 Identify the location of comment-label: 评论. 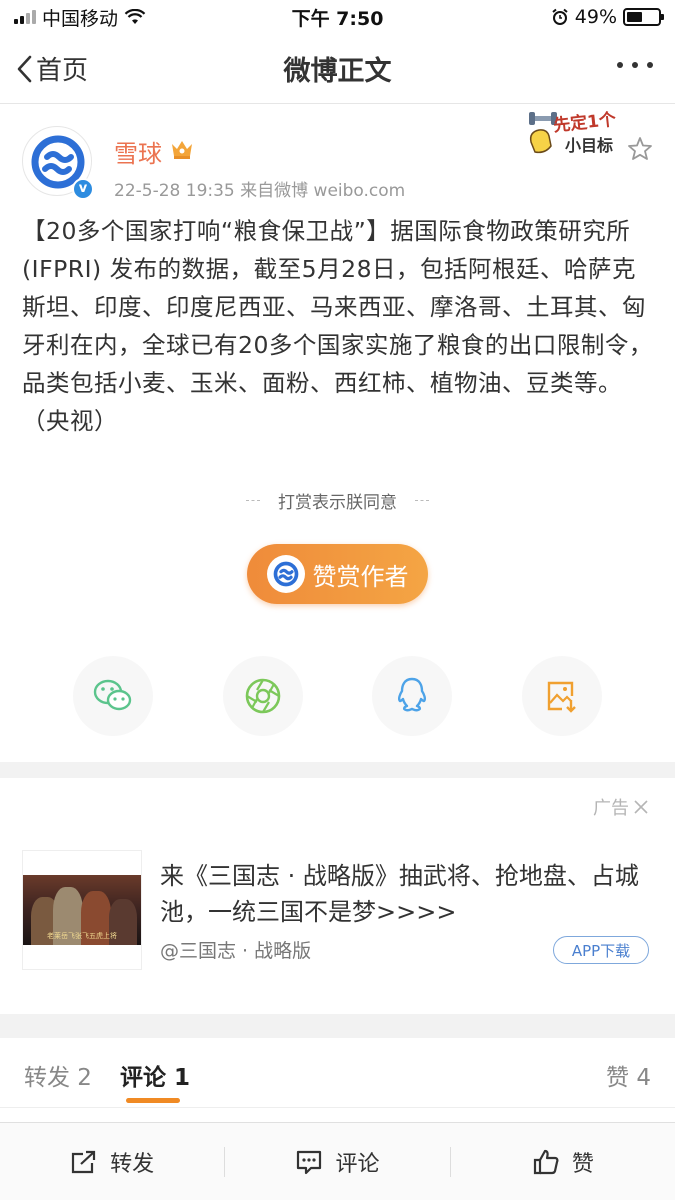
(357, 1164).